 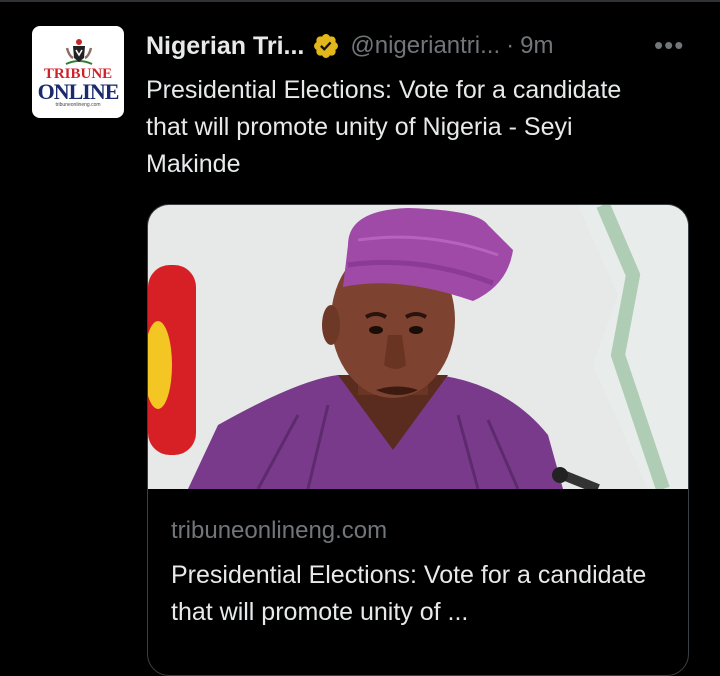 What do you see at coordinates (78, 105) in the screenshot?
I see `logo-url: tribuneonlineng.com` at bounding box center [78, 105].